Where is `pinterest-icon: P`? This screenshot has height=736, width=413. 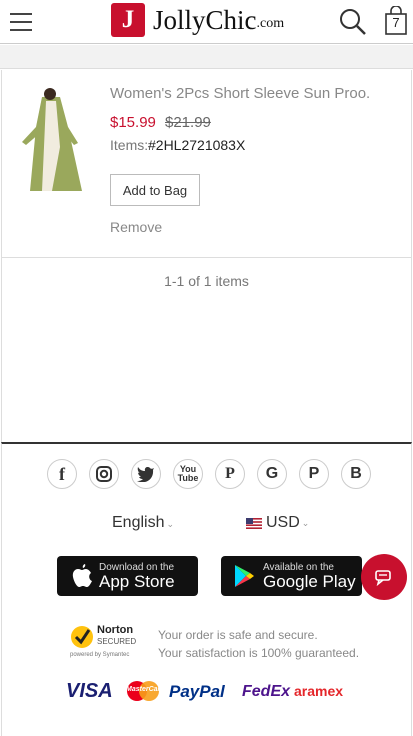 pinterest-icon: P is located at coordinates (230, 474).